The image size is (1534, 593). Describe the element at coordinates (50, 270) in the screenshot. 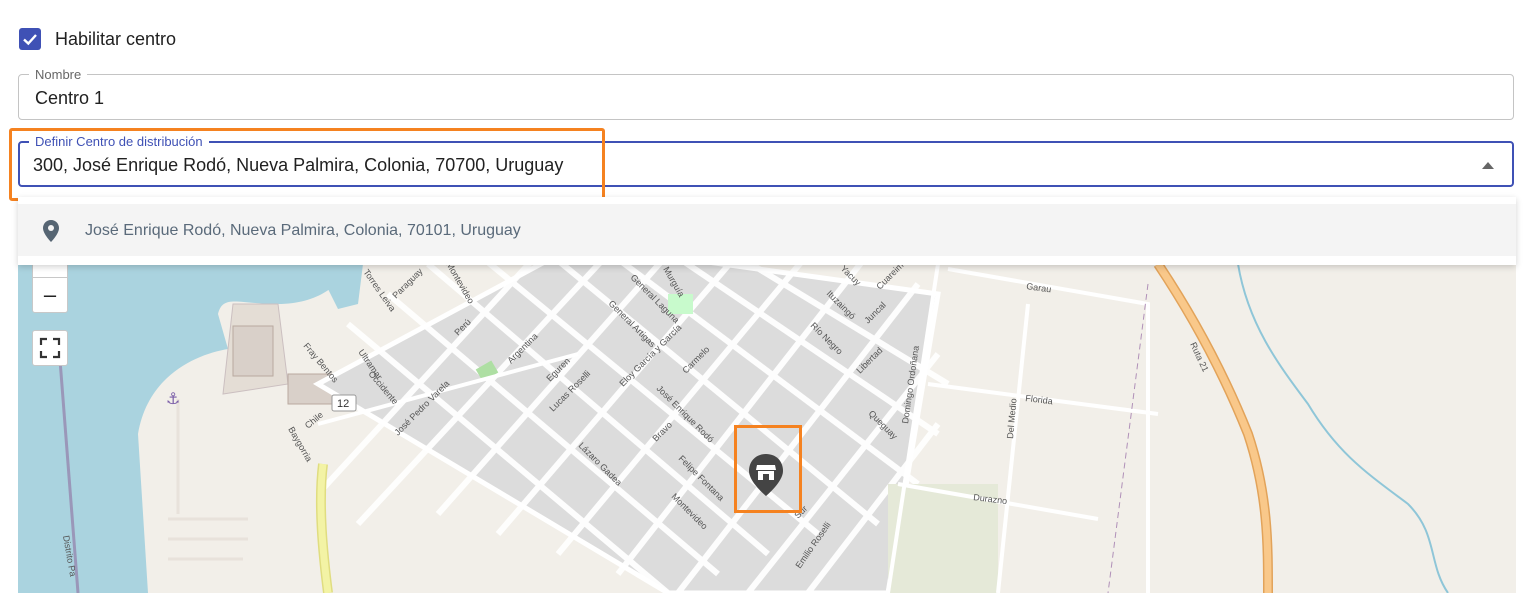

I see `zoom-in-button` at that location.